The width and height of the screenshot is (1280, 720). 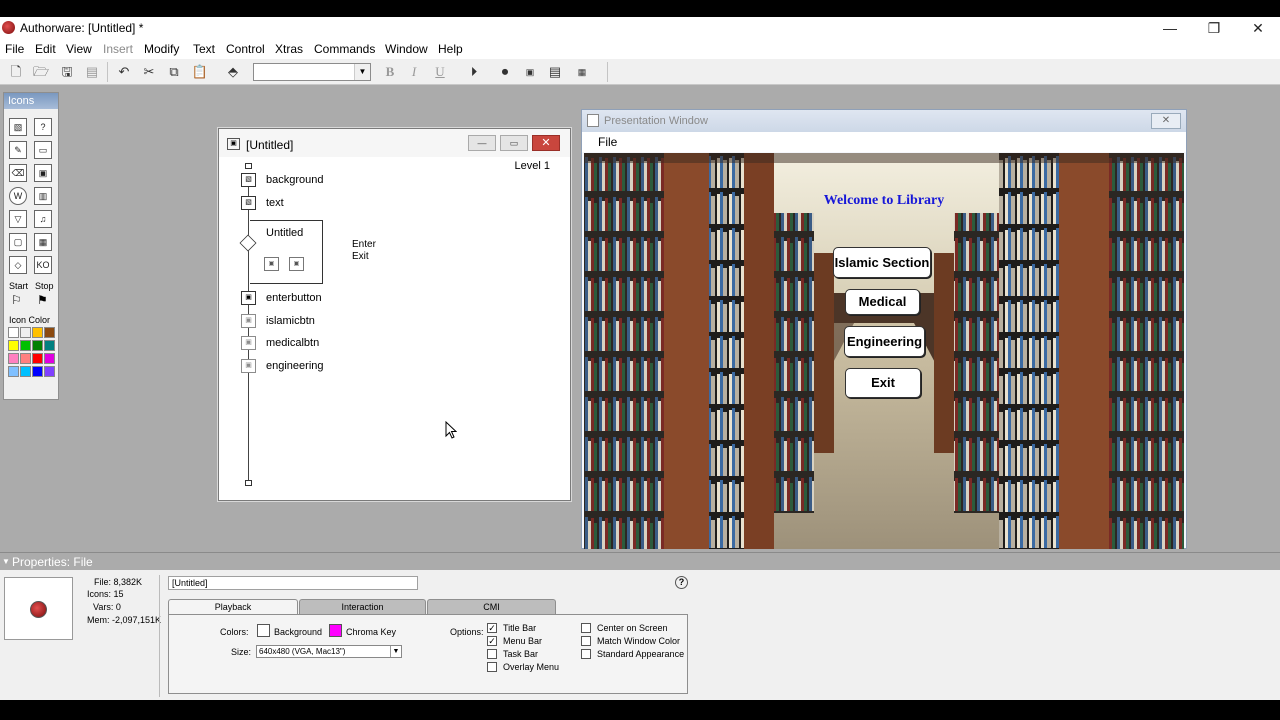 What do you see at coordinates (406, 49) in the screenshot?
I see `menu-window: Window` at bounding box center [406, 49].